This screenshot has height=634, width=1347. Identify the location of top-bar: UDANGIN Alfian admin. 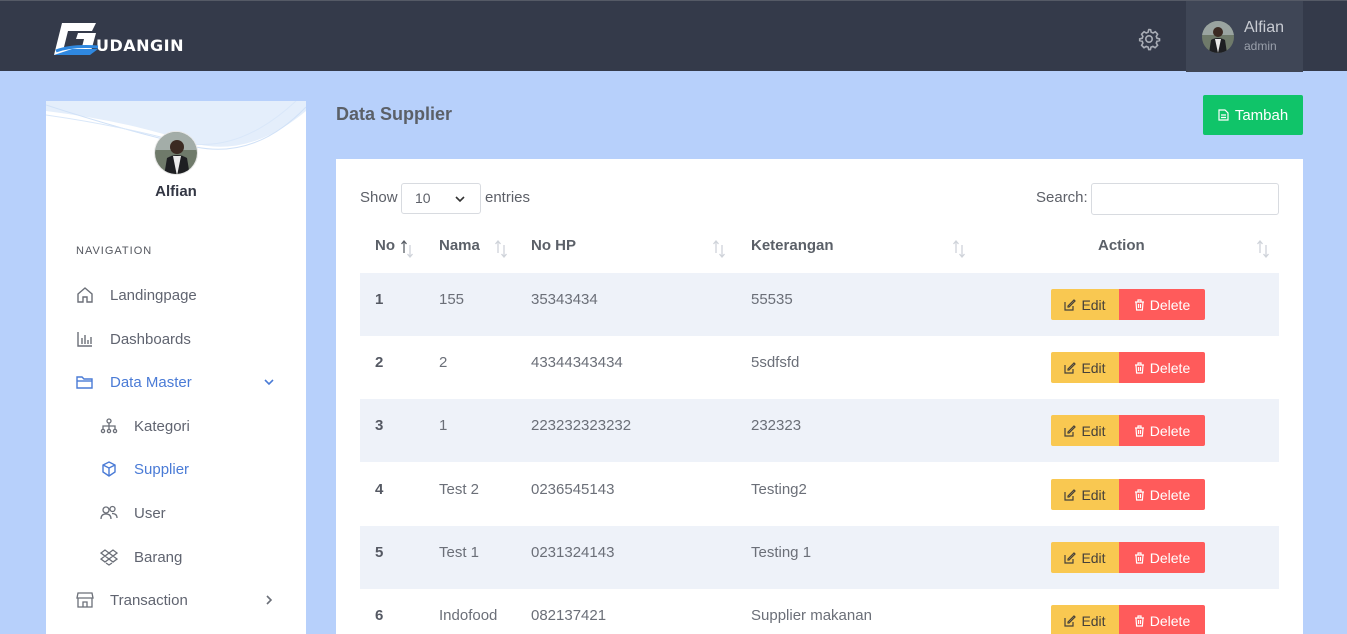
(673, 36).